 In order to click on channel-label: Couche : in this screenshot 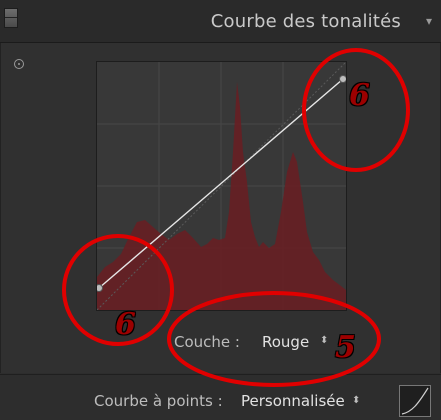, I will do `click(207, 342)`.